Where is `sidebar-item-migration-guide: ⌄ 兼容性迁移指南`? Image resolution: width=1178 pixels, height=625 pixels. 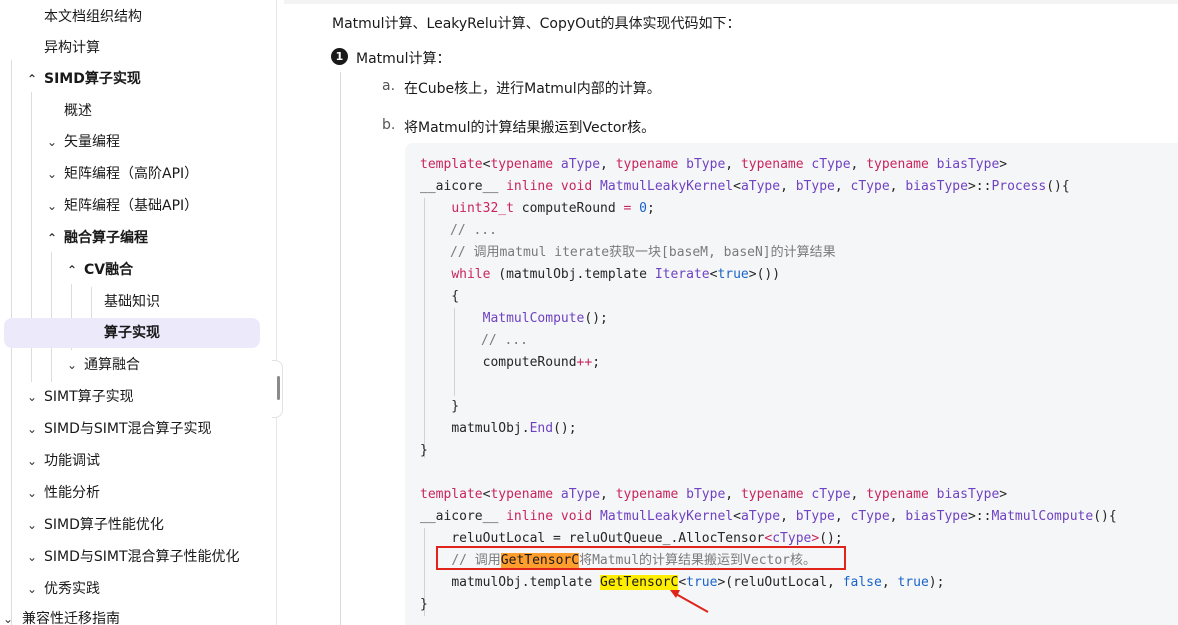 sidebar-item-migration-guide: ⌄ 兼容性迁移指南 is located at coordinates (128, 614).